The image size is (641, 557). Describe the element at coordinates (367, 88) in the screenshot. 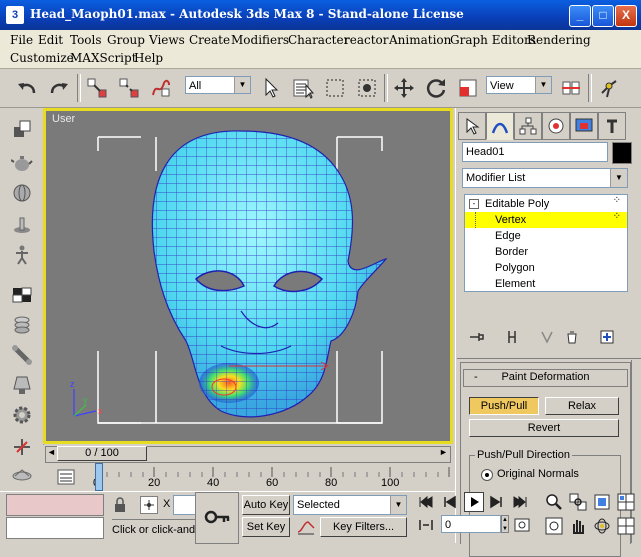

I see `window-crossing-icon` at that location.